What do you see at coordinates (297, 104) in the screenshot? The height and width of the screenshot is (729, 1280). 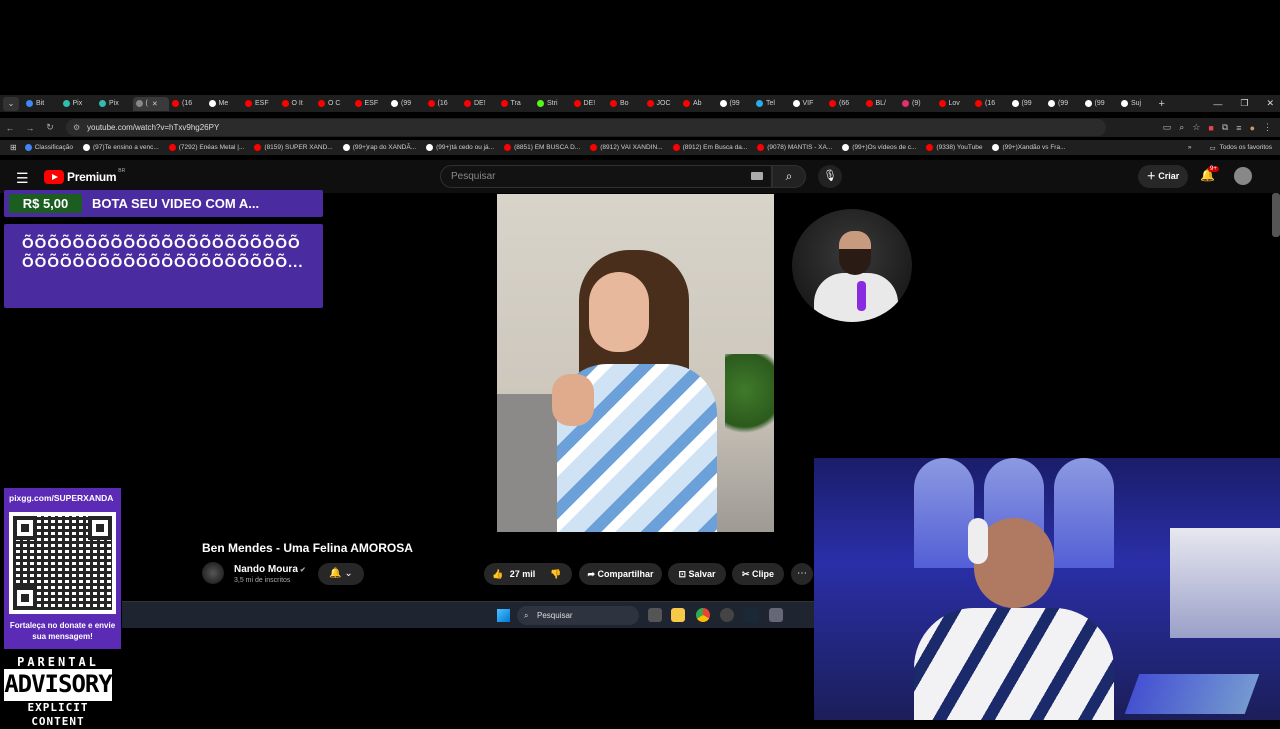 I see `browser-tab: O It` at bounding box center [297, 104].